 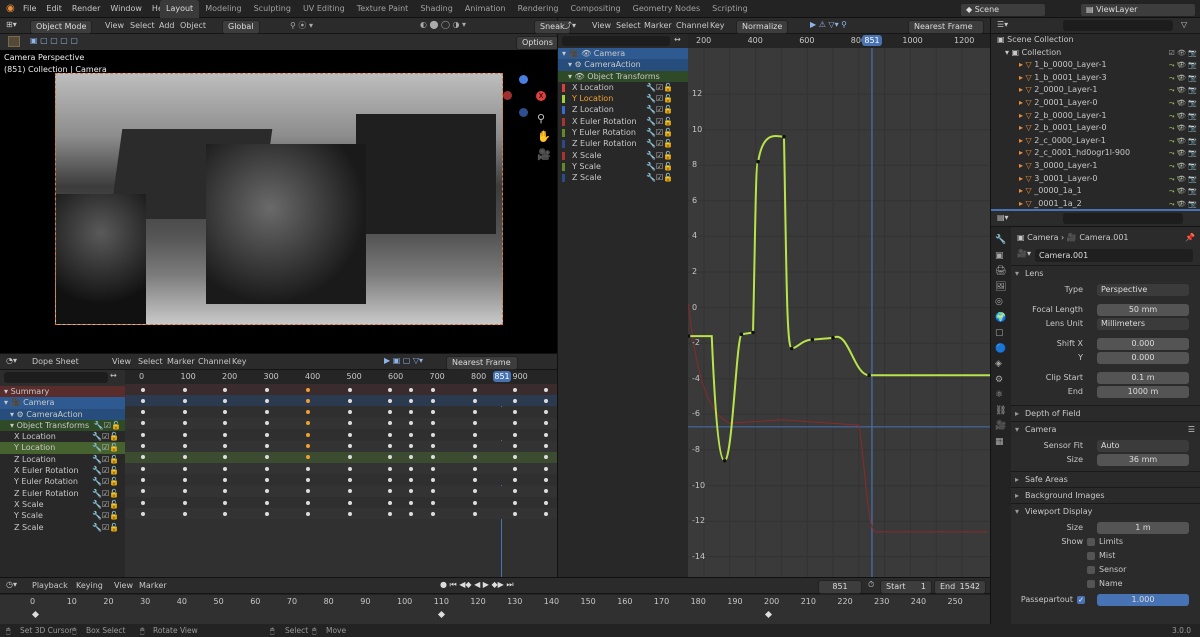 What do you see at coordinates (502, 376) in the screenshot?
I see `dope-current-frame: 851` at bounding box center [502, 376].